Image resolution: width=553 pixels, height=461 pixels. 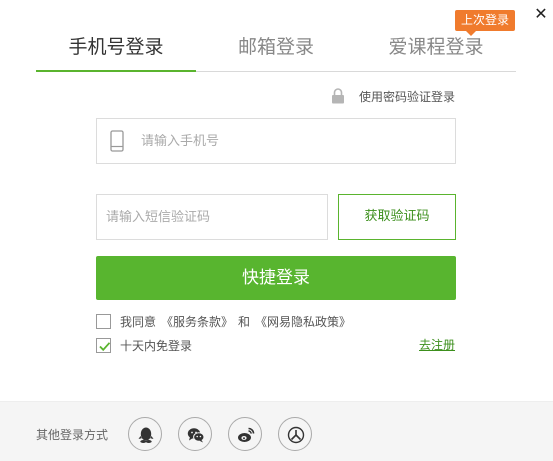 I want to click on wechat-icon, so click(x=196, y=435).